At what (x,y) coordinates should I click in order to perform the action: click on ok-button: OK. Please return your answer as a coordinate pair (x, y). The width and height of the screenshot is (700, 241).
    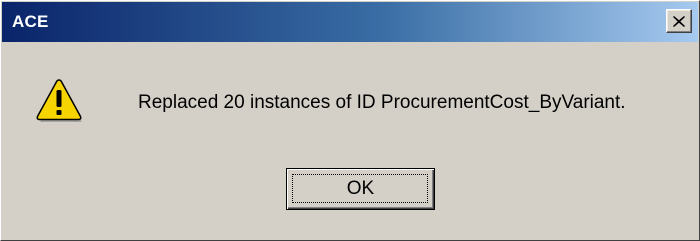
    Looking at the image, I should click on (360, 189).